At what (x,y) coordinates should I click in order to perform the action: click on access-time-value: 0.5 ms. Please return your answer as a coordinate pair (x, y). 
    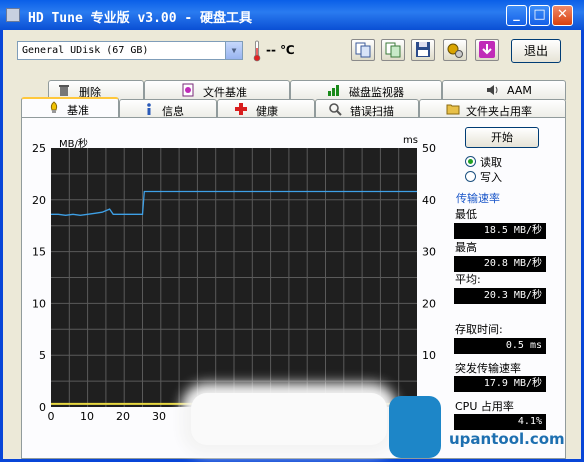
    Looking at the image, I should click on (500, 346).